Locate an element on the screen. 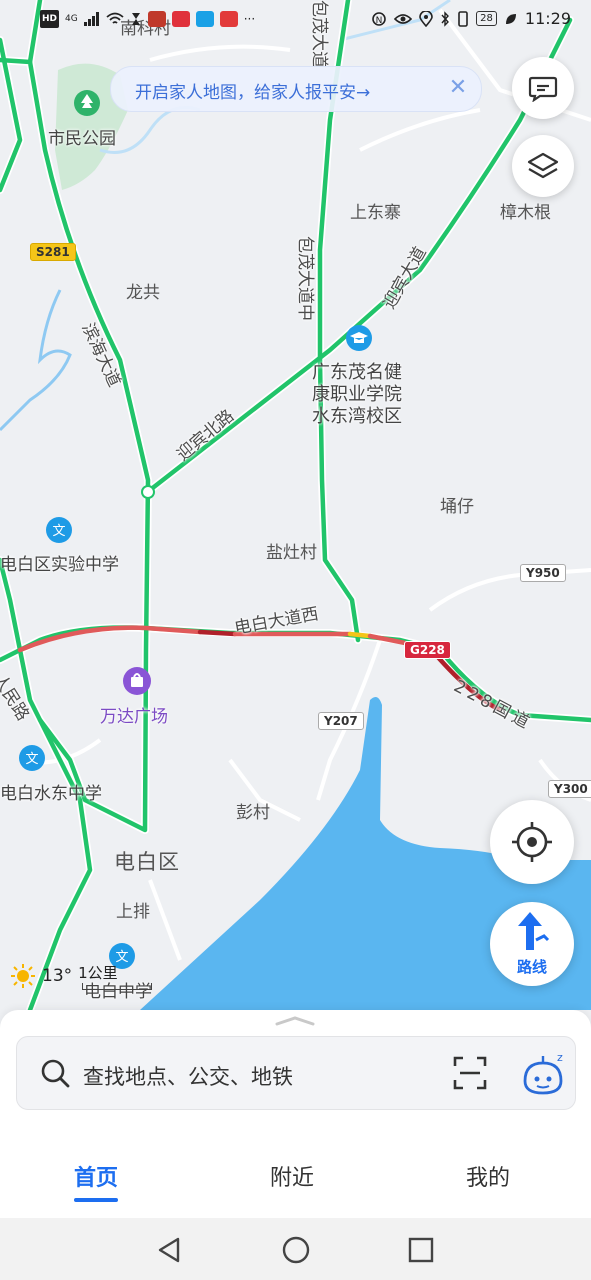 Image resolution: width=591 pixels, height=1280 pixels. banner-text: 开启家人地图，给家人报平安→ is located at coordinates (252, 90).